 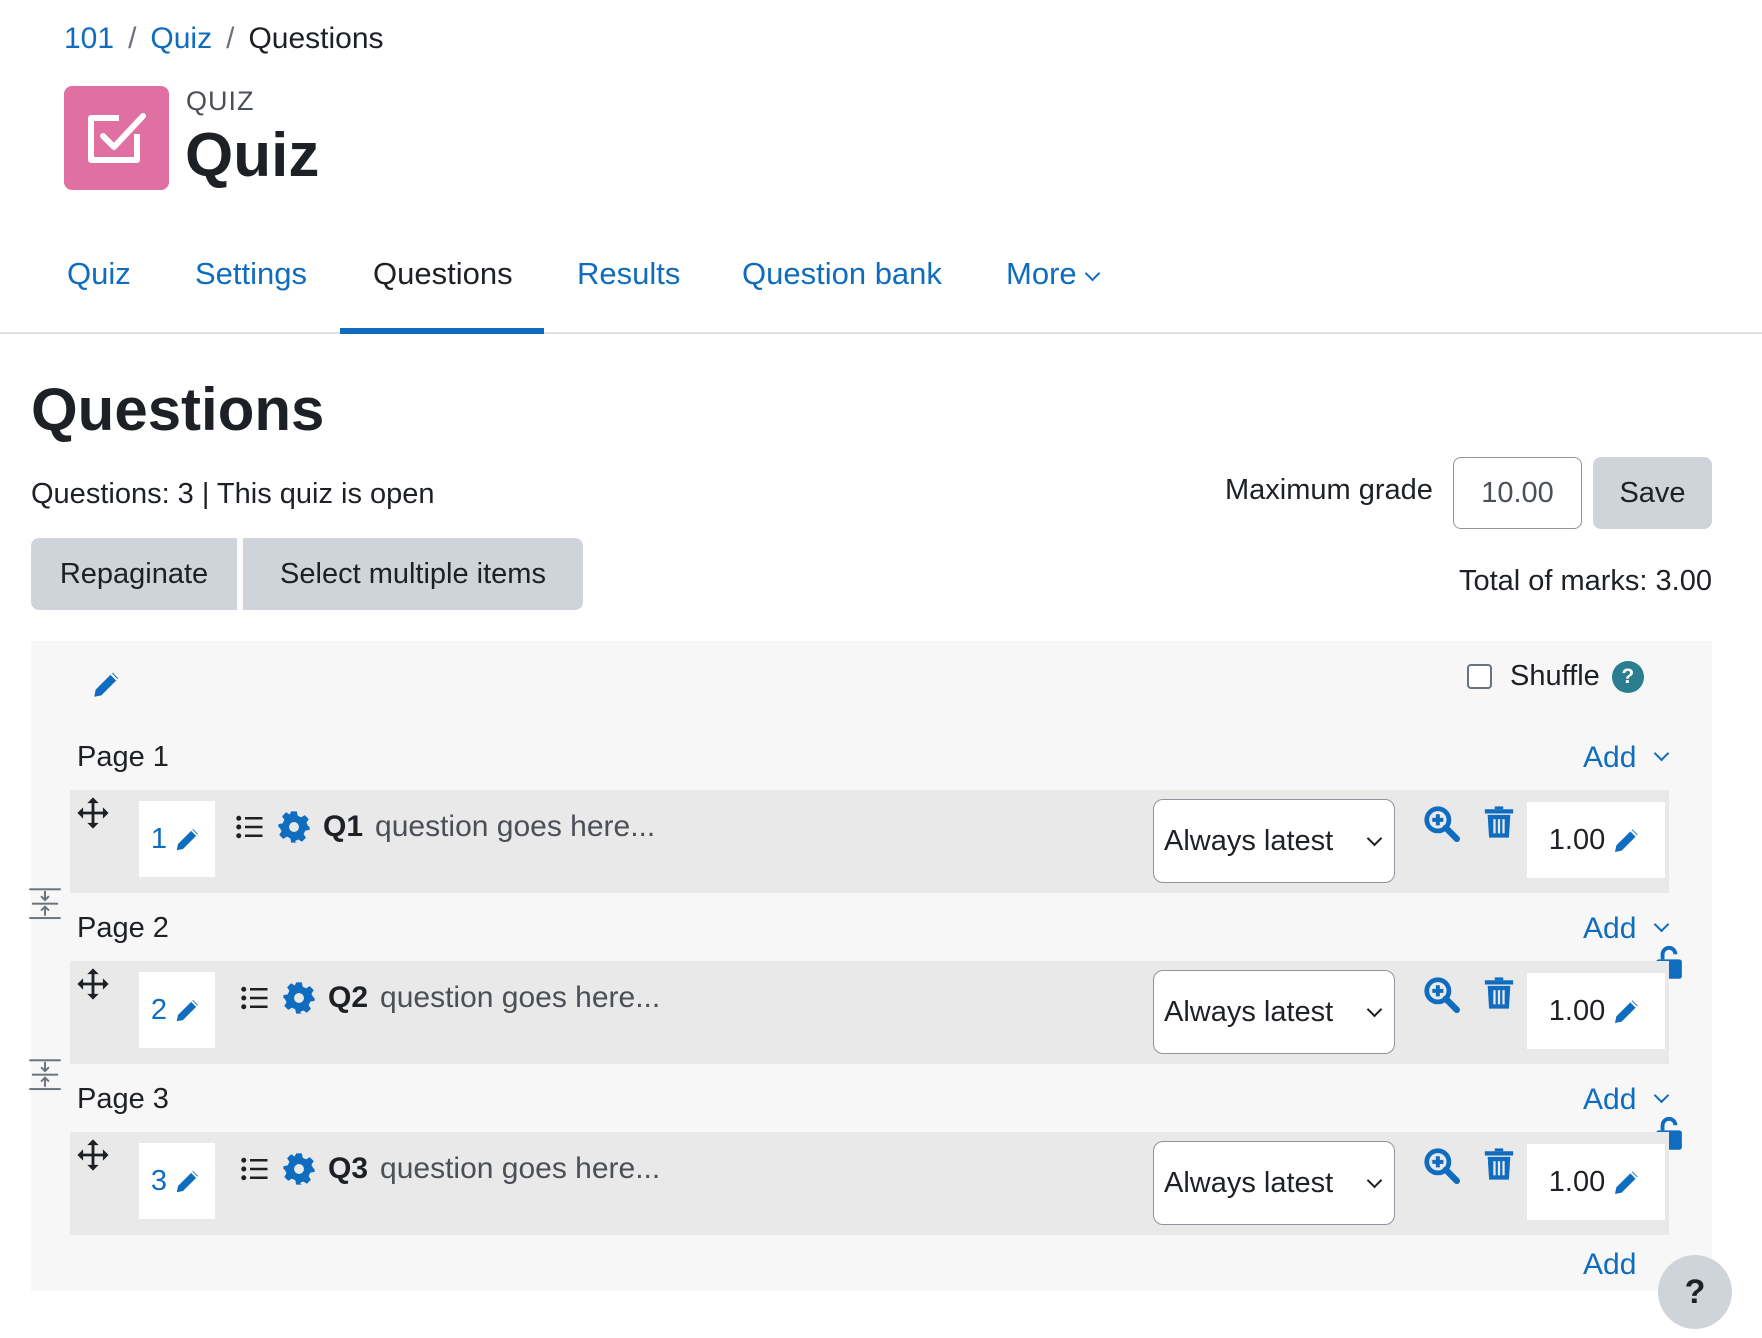 I want to click on active-tab-indicator, so click(x=442, y=331).